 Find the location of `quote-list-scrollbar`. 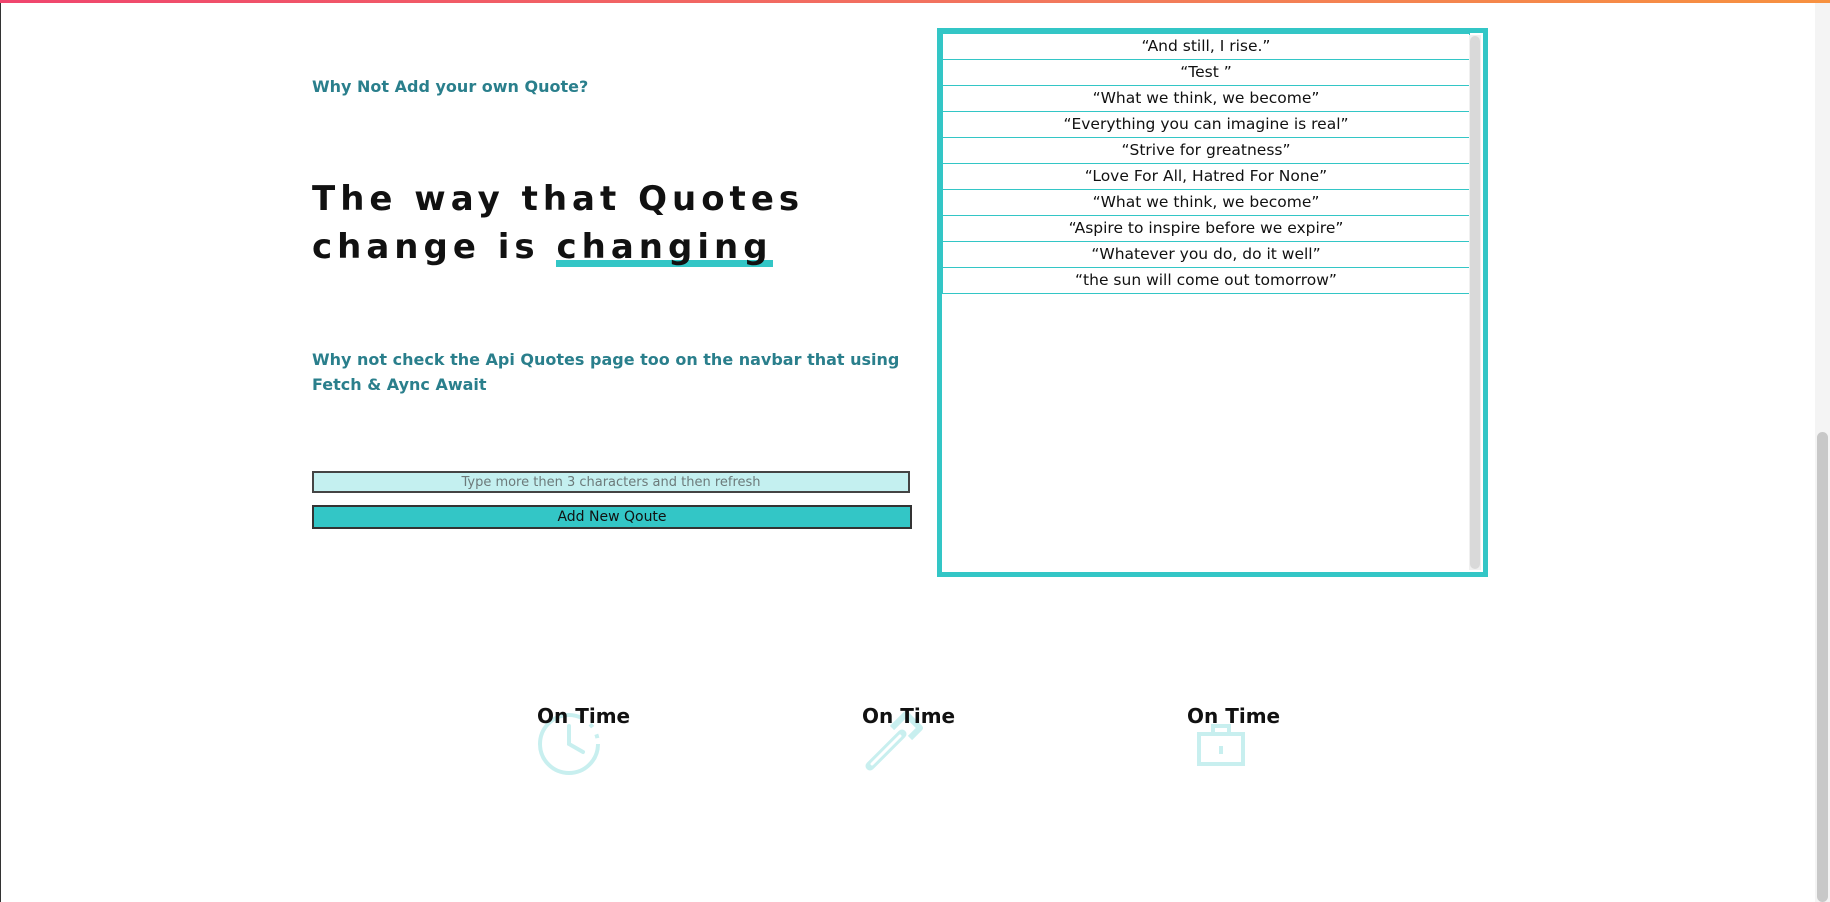

quote-list-scrollbar is located at coordinates (1475, 302).